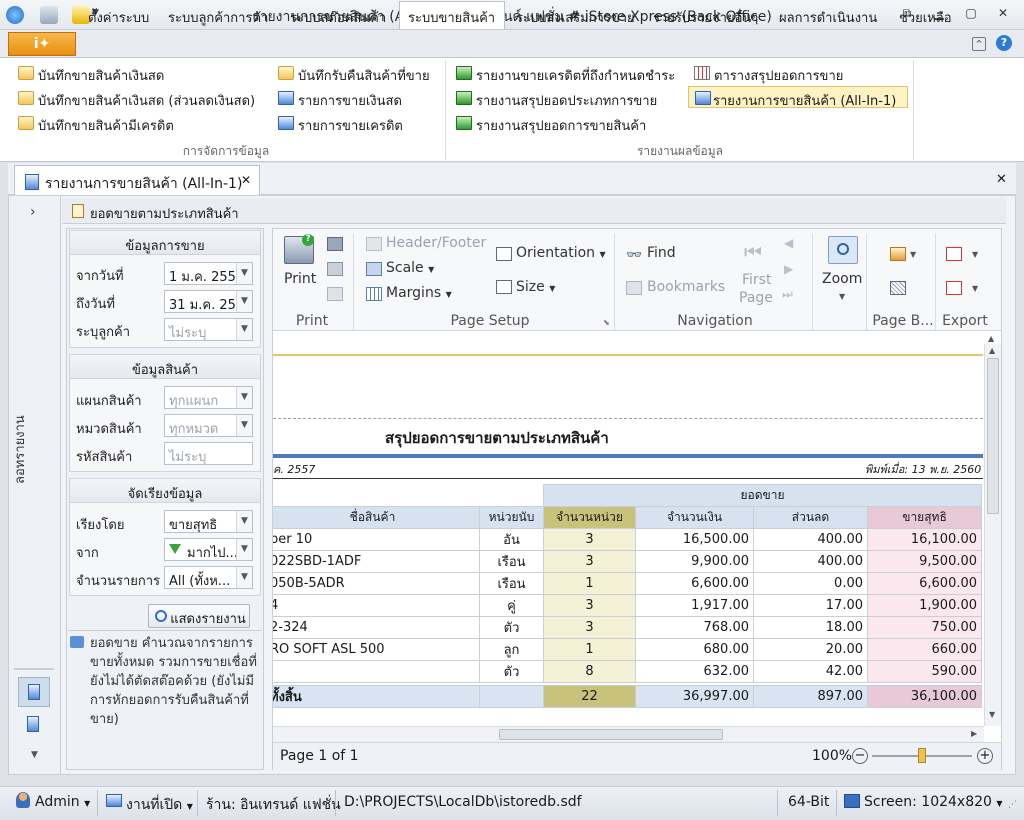 This screenshot has width=1024, height=820. I want to click on count-select: All (ทั้งห... ▼, so click(208, 577).